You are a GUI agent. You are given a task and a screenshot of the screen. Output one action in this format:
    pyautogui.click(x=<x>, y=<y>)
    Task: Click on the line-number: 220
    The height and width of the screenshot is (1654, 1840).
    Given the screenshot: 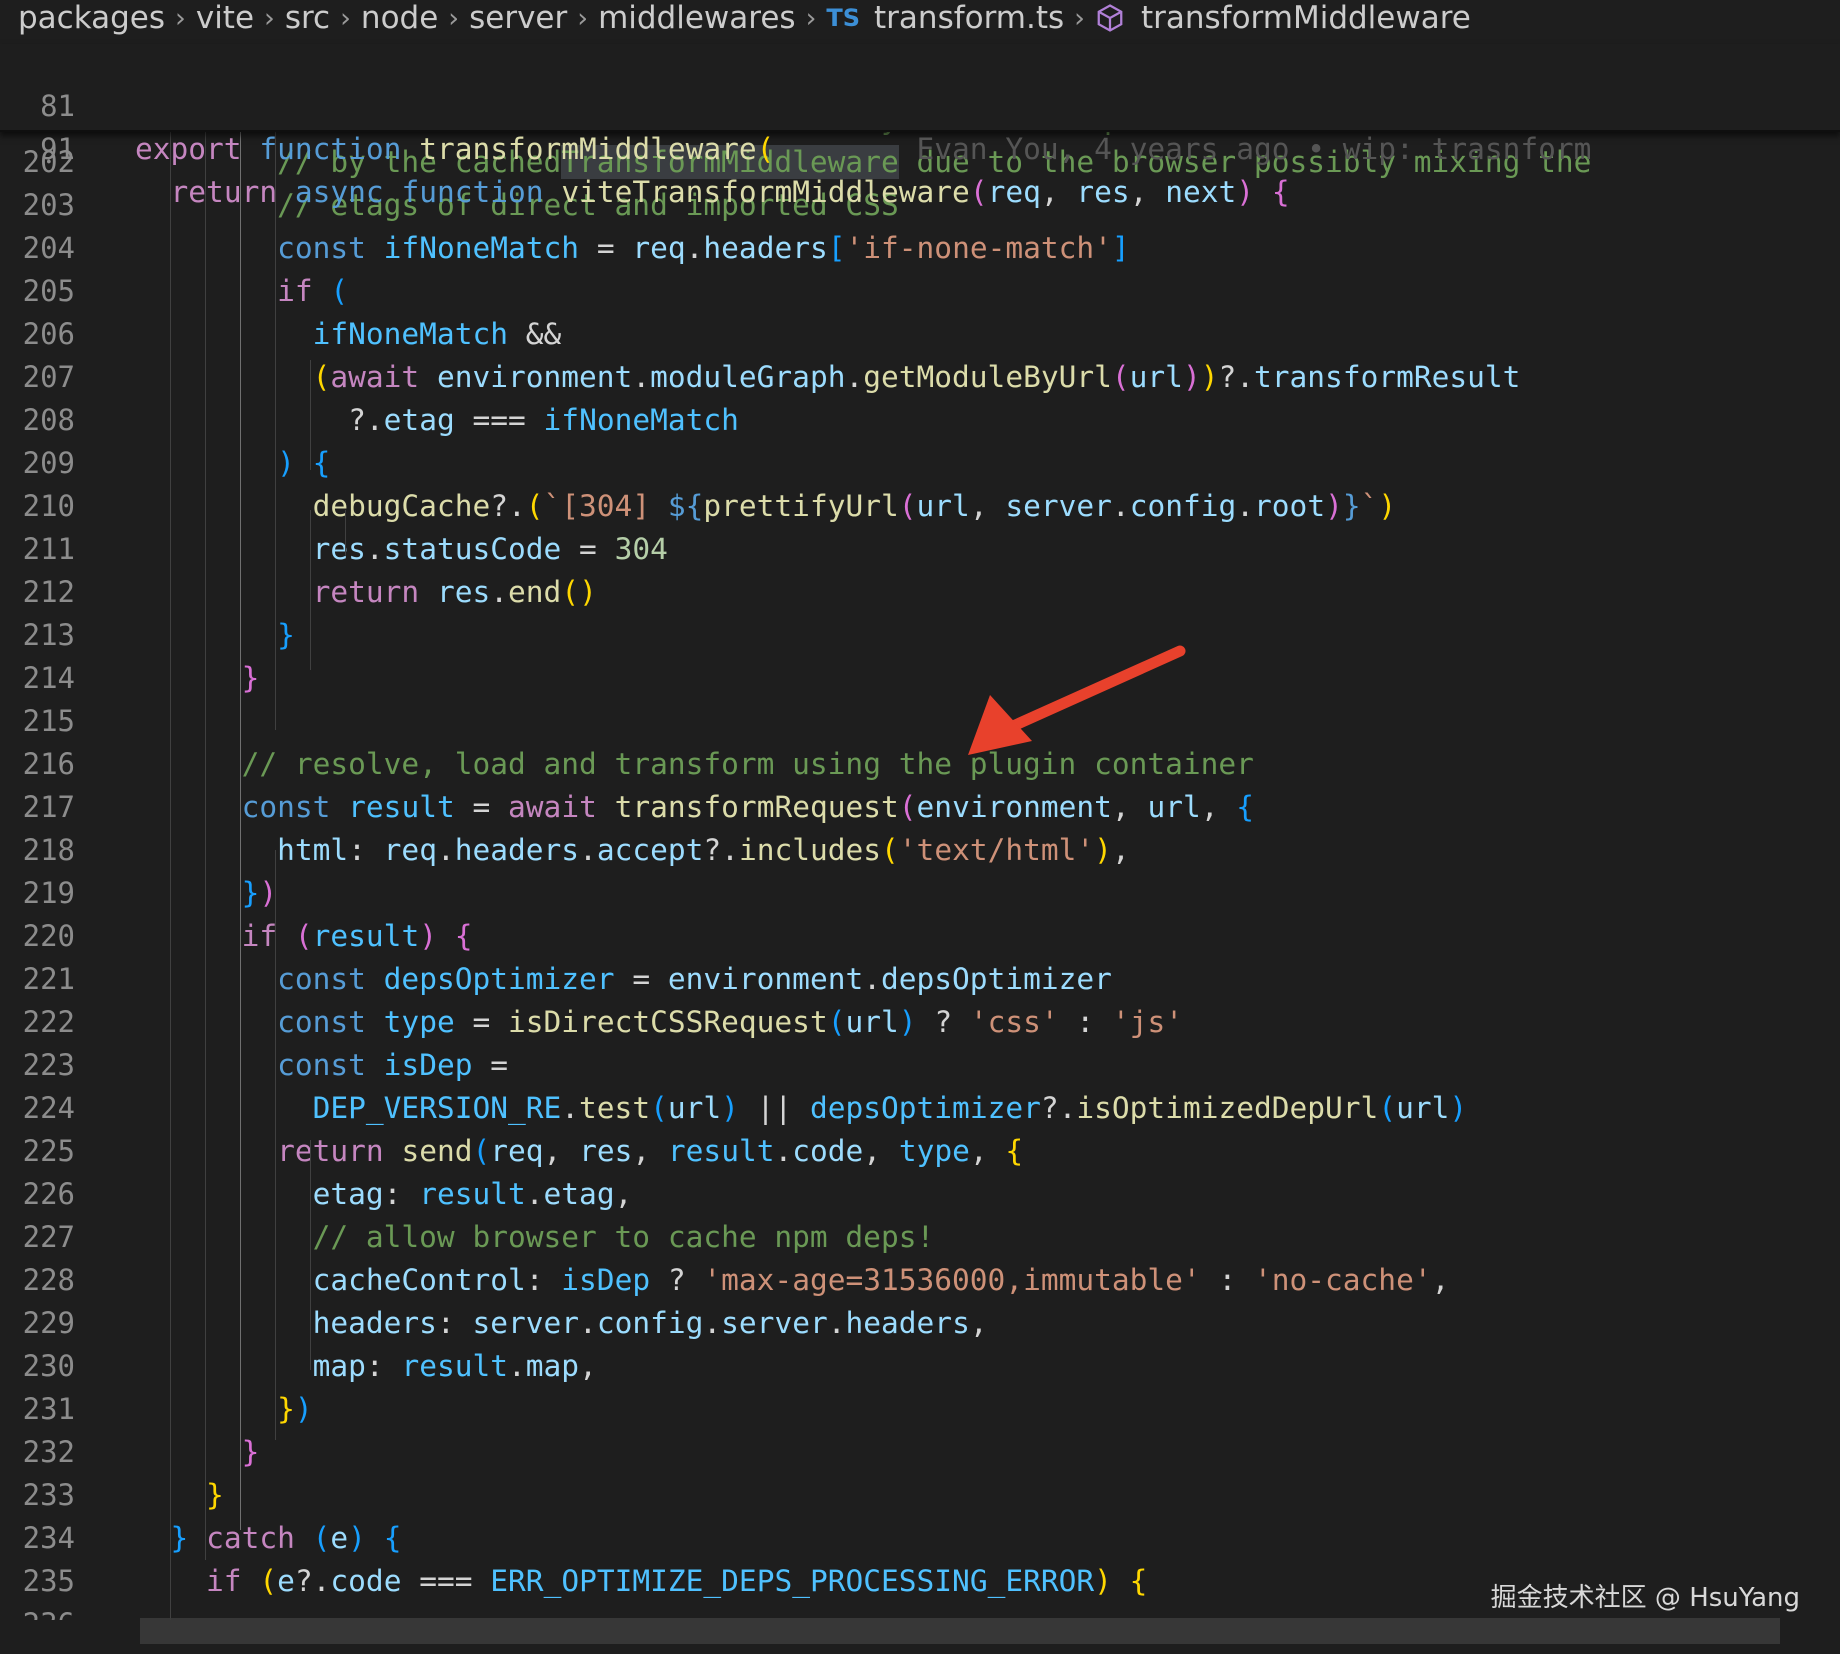 What is the action you would take?
    pyautogui.click(x=48, y=936)
    